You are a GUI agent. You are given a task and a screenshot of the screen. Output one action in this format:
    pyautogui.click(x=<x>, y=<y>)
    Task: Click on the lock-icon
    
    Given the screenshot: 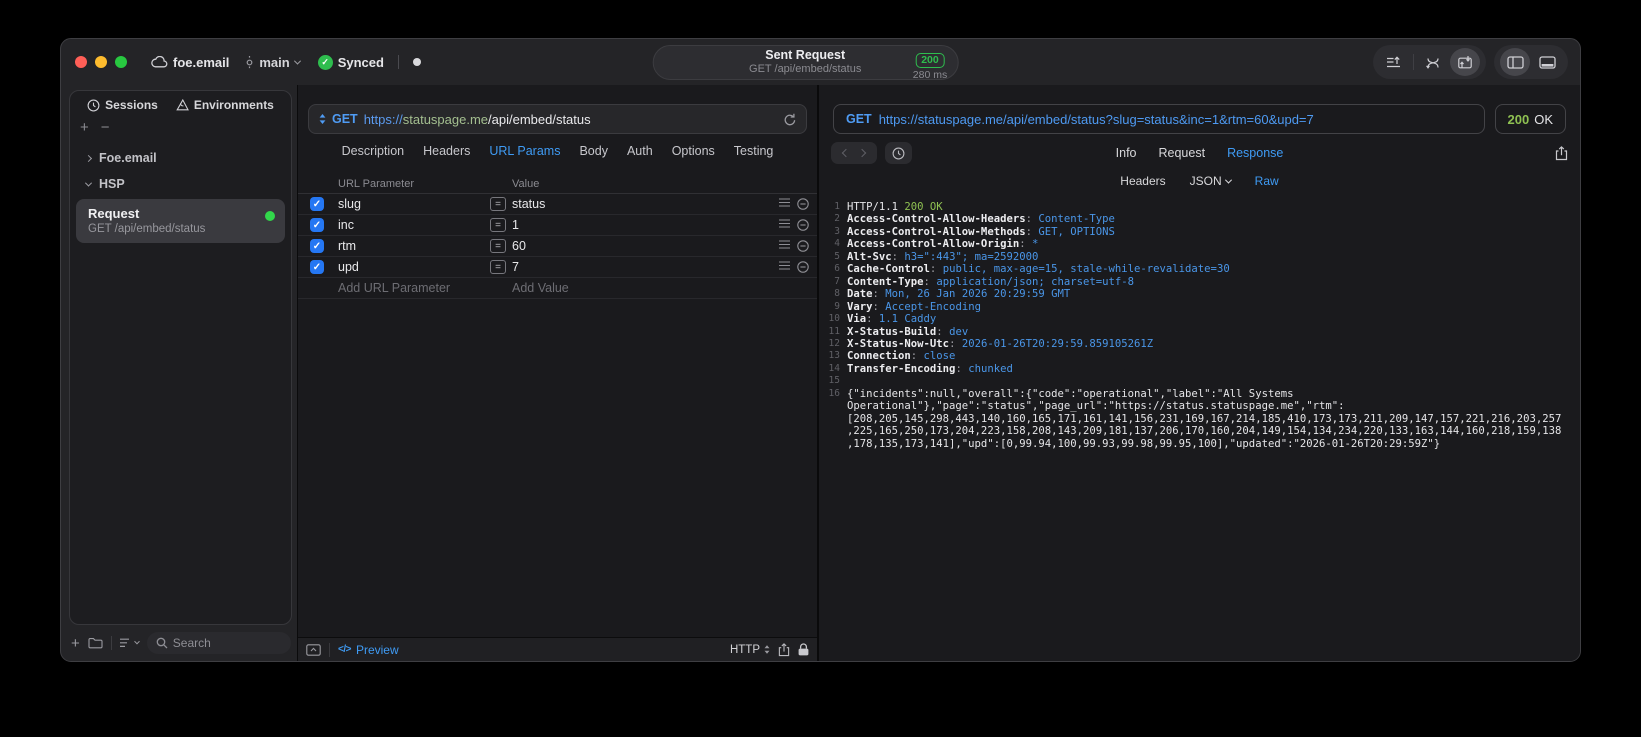 What is the action you would take?
    pyautogui.click(x=803, y=649)
    